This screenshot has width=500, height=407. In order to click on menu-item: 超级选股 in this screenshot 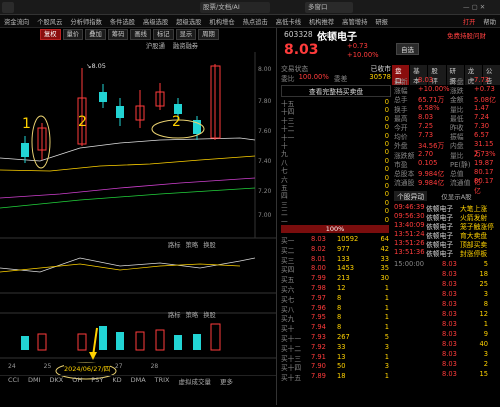, I will do `click(188, 21)`.